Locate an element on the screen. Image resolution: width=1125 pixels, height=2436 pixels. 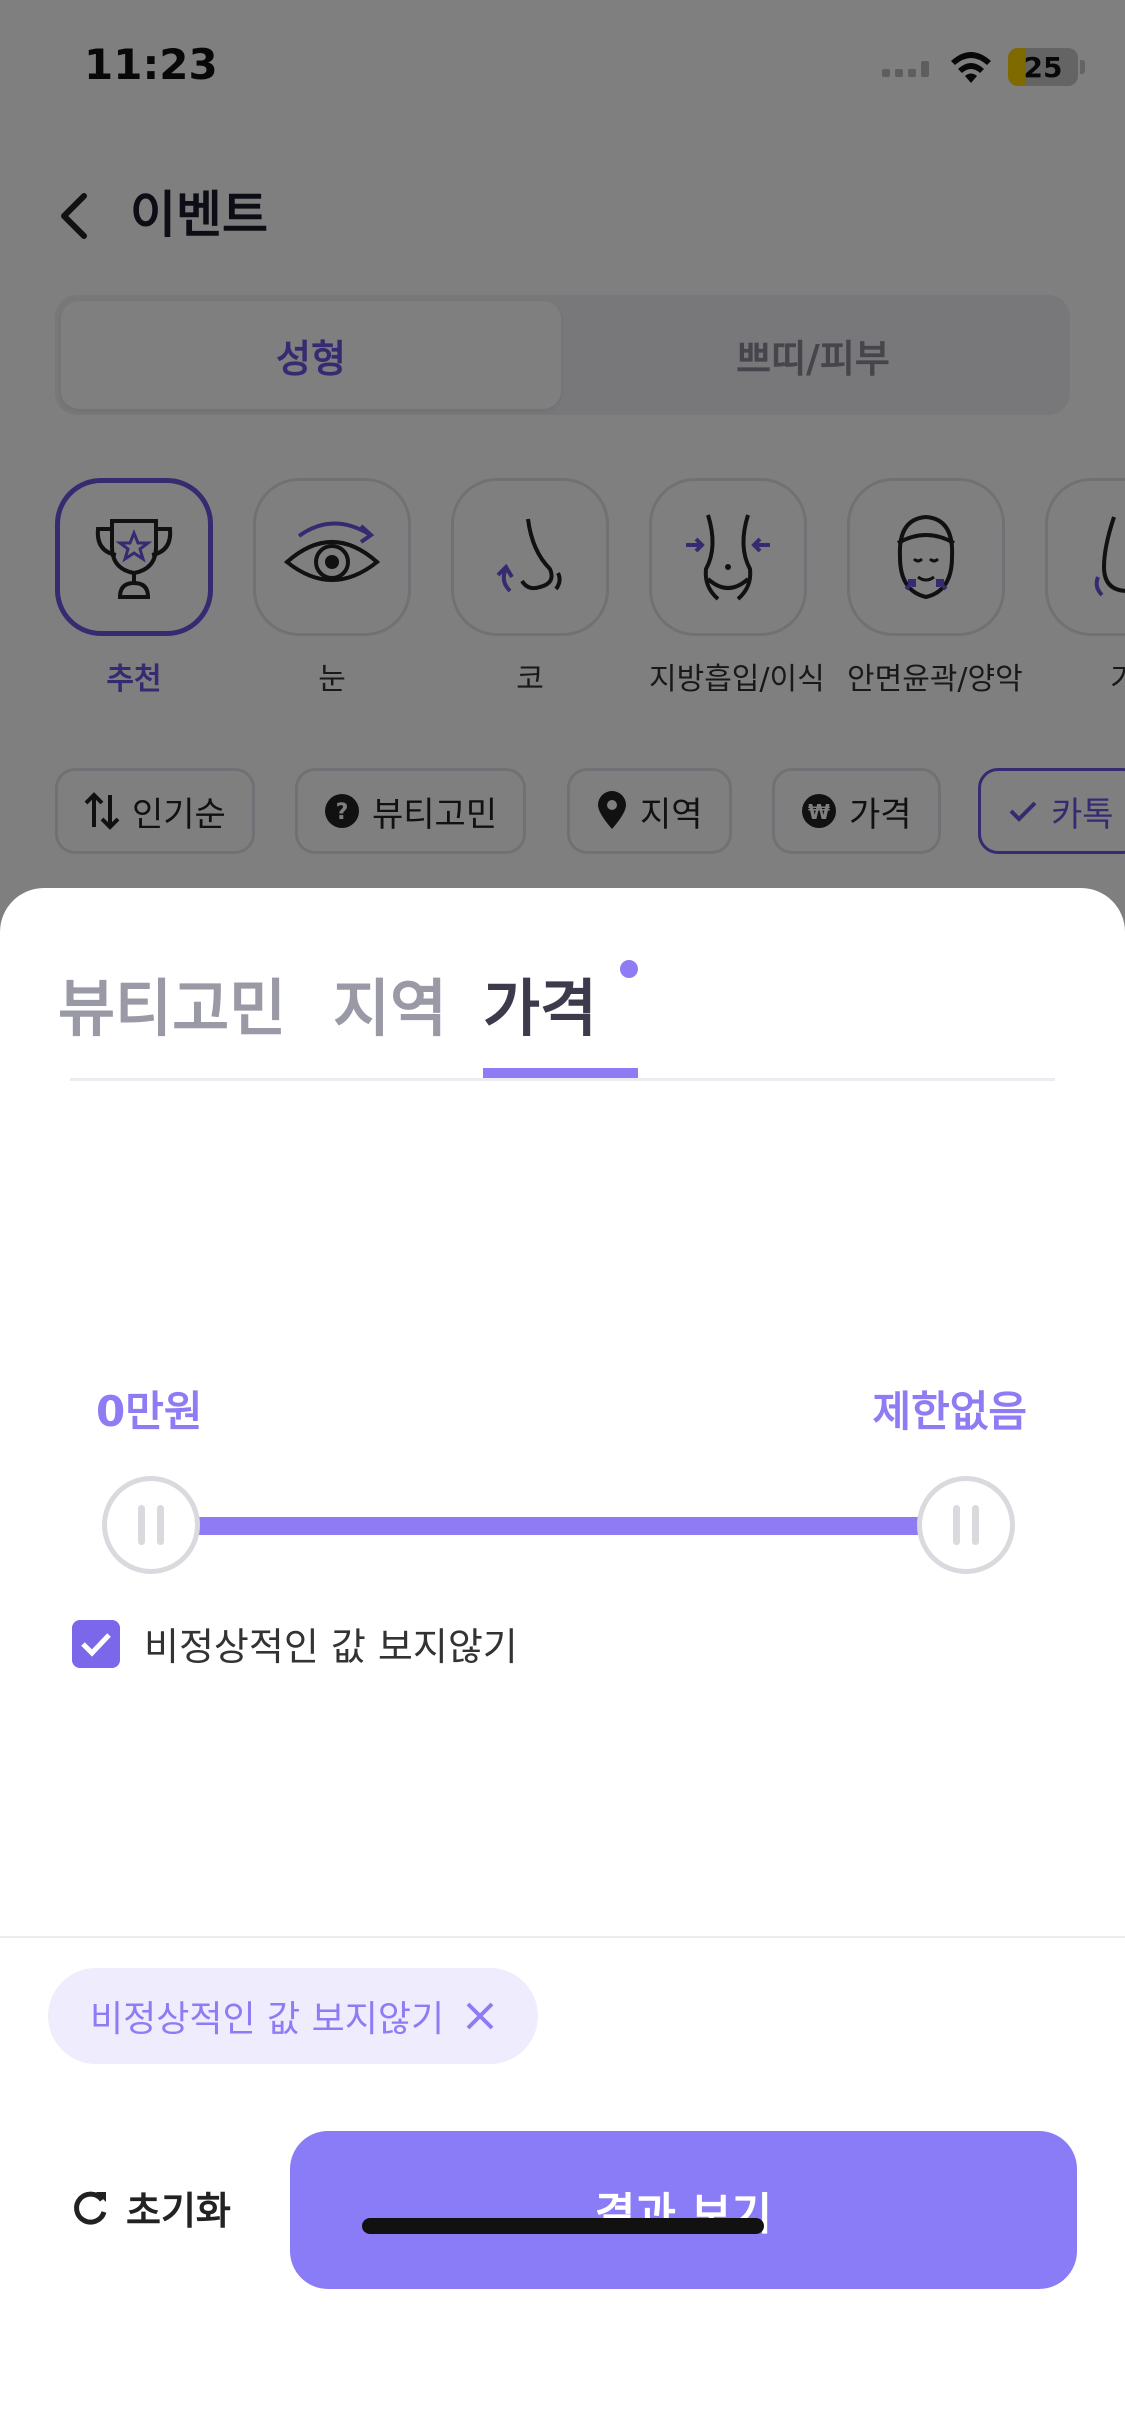
hide-abnormal-row: 비정상적인 값 보지않기 is located at coordinates (295, 1643).